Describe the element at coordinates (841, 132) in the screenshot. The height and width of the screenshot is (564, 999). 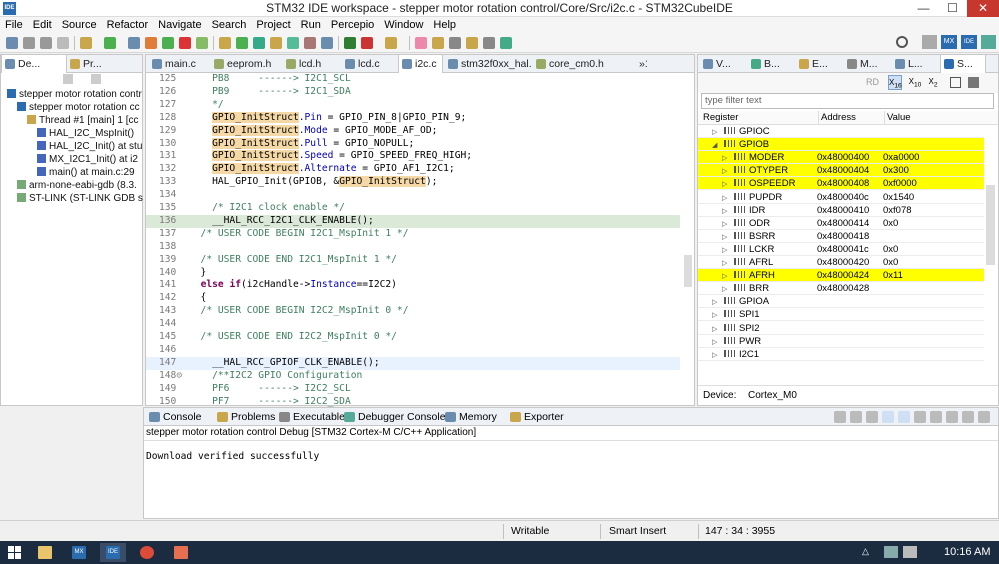
I see `register-row: ▷ GPIOC` at that location.